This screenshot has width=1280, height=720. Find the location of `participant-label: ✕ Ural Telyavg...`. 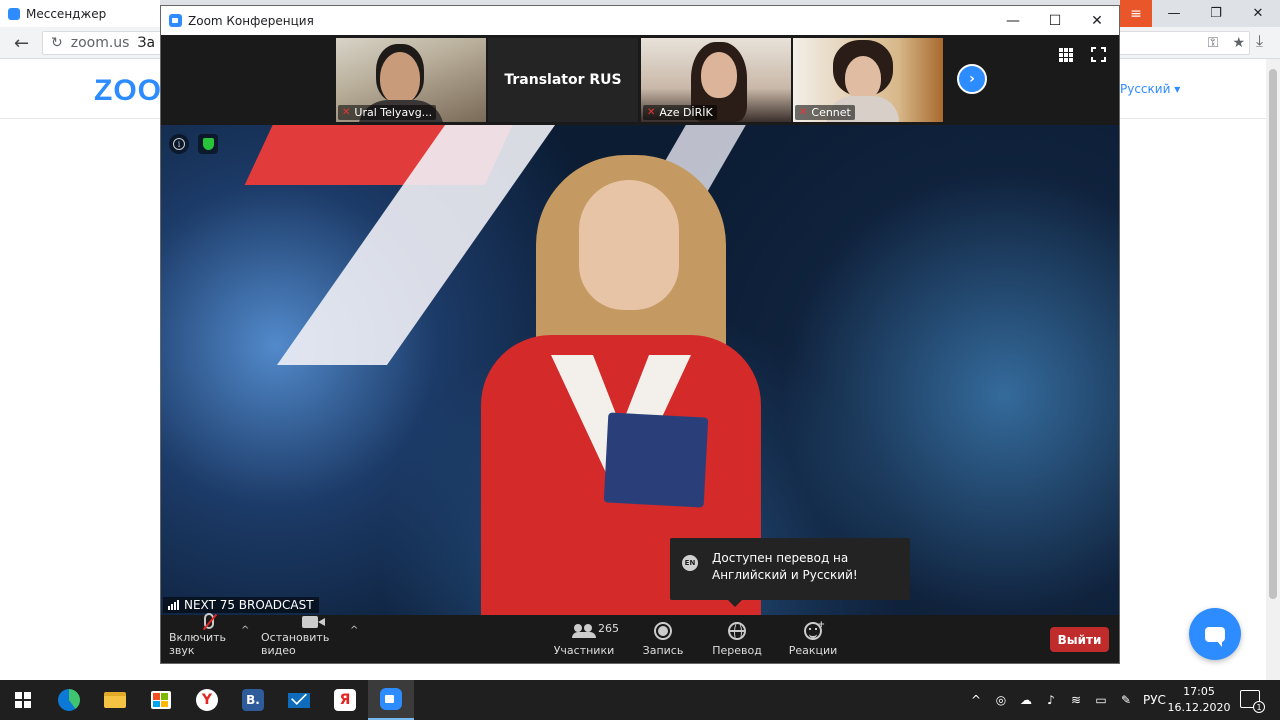

participant-label: ✕ Ural Telyavg... is located at coordinates (387, 112).